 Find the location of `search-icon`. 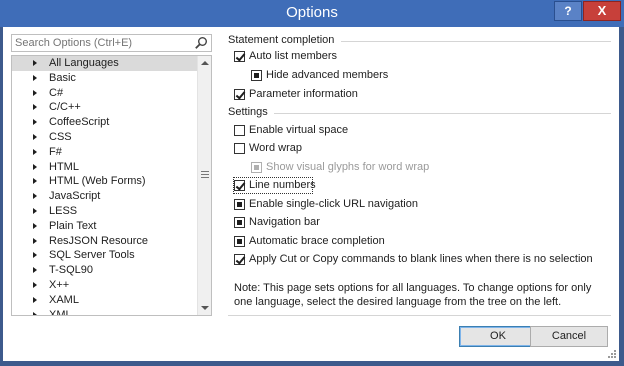

search-icon is located at coordinates (201, 43).